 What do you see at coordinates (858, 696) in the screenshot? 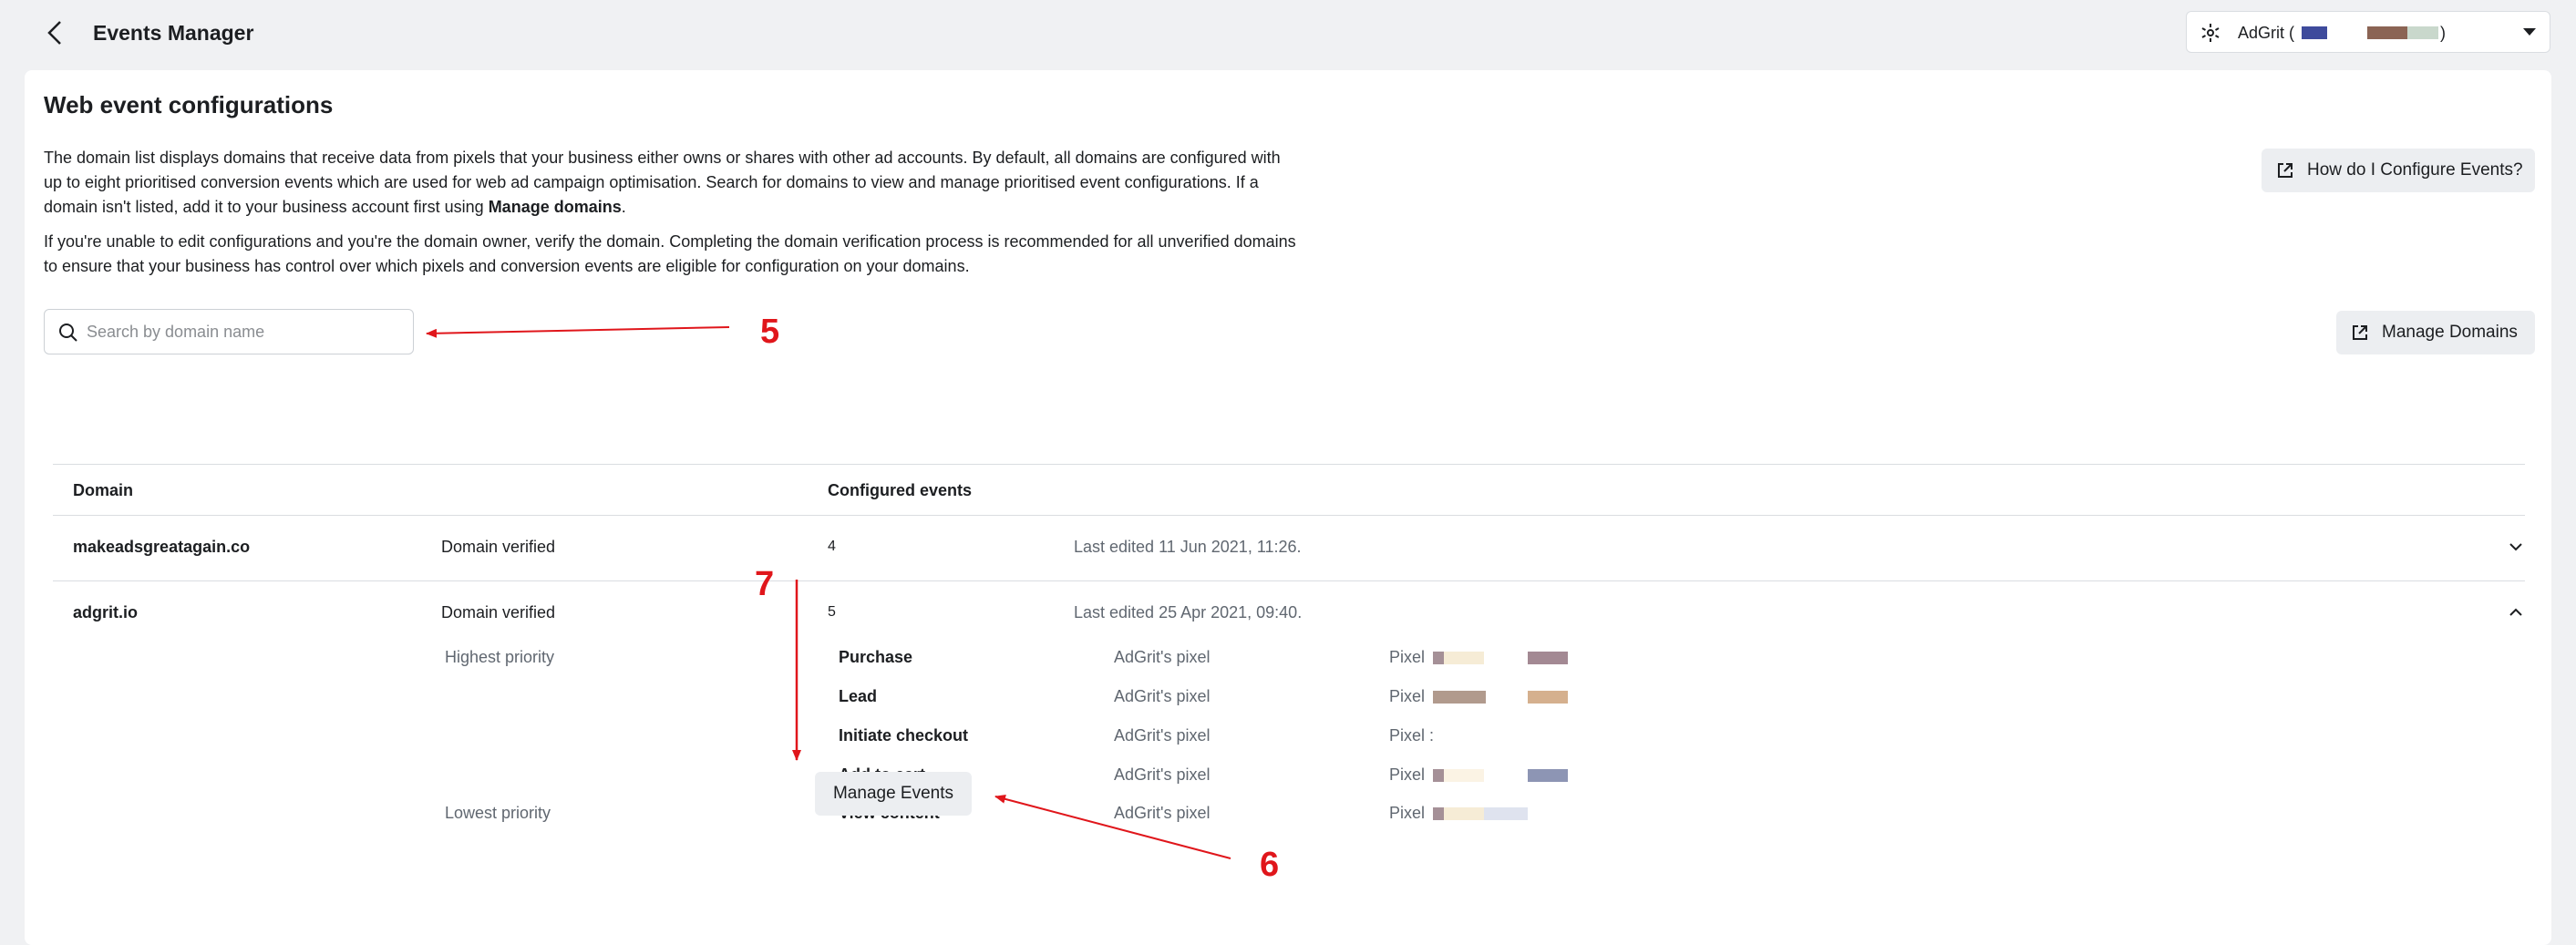
I see `event-name: Lead` at bounding box center [858, 696].